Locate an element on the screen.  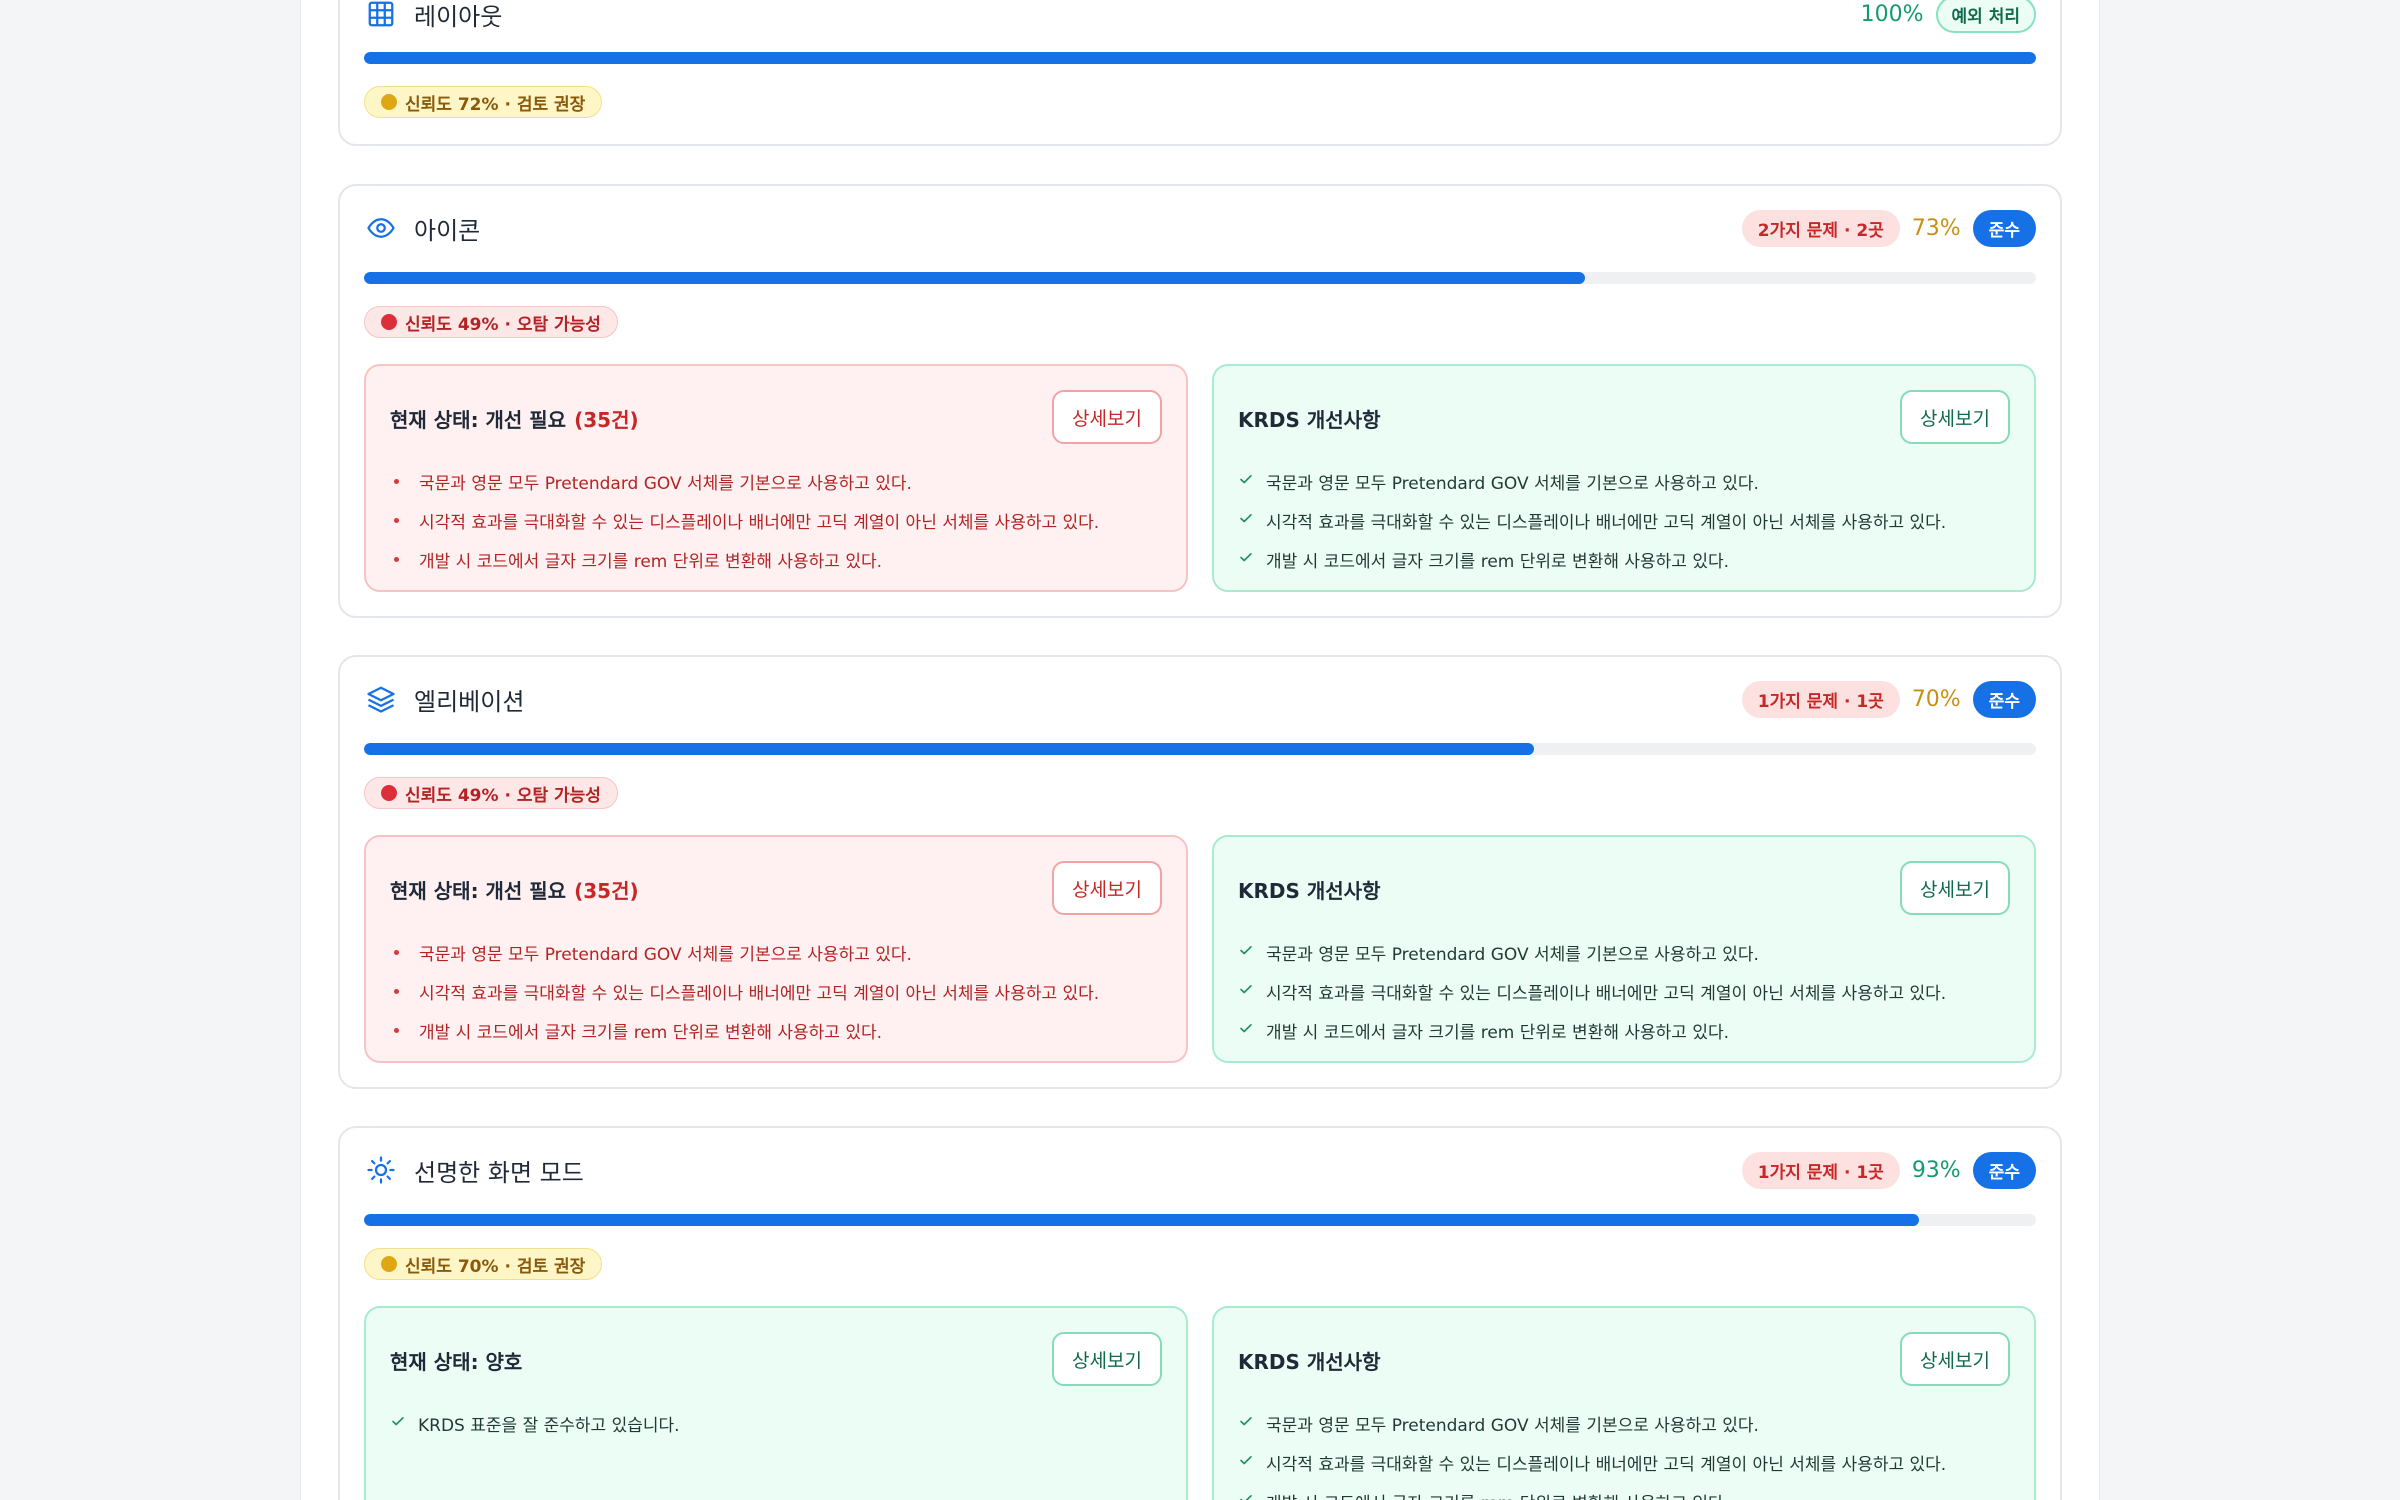
section-title: 선명한 화면 모드 is located at coordinates (499, 1172).